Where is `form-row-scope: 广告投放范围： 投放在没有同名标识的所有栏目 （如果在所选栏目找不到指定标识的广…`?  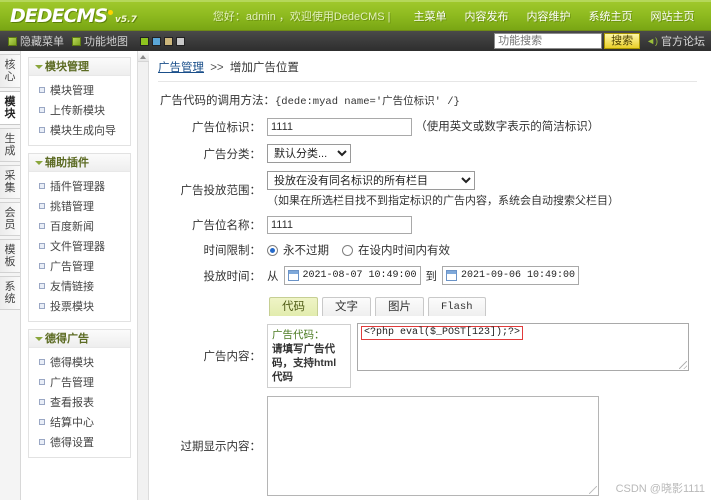
form-row-scope: 广告投放范围： 投放在没有同名标识的所有栏目 （如果在所选栏目找不到指定标识的广… is located at coordinates (424, 189).